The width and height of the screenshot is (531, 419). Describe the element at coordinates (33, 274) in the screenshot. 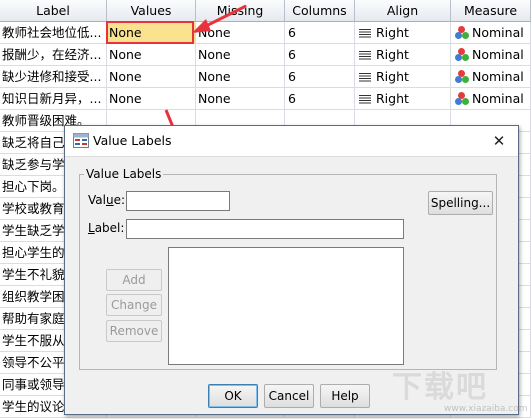

I see `label-text: 学生不礼貌` at that location.